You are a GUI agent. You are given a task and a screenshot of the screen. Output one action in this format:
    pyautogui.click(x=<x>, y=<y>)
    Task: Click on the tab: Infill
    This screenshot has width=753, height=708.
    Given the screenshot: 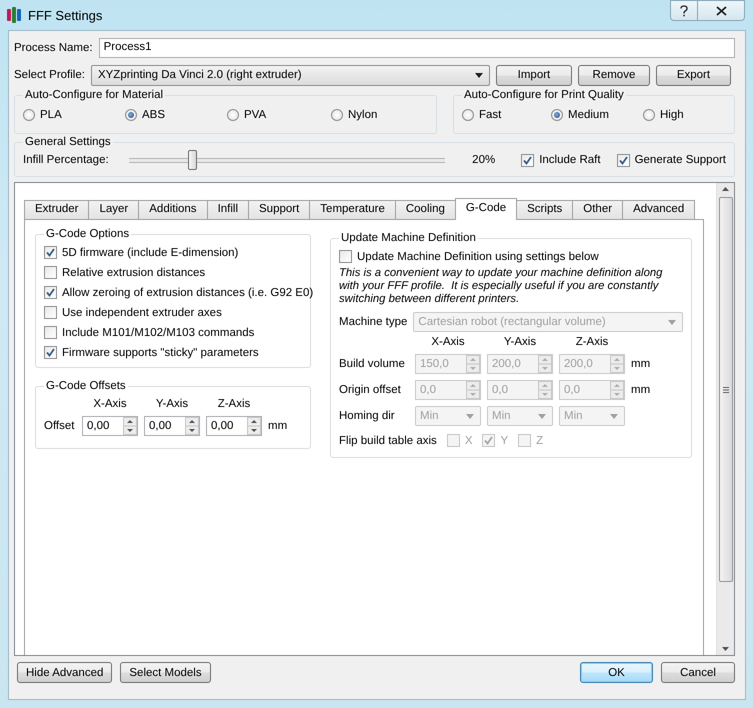 What is the action you would take?
    pyautogui.click(x=229, y=209)
    